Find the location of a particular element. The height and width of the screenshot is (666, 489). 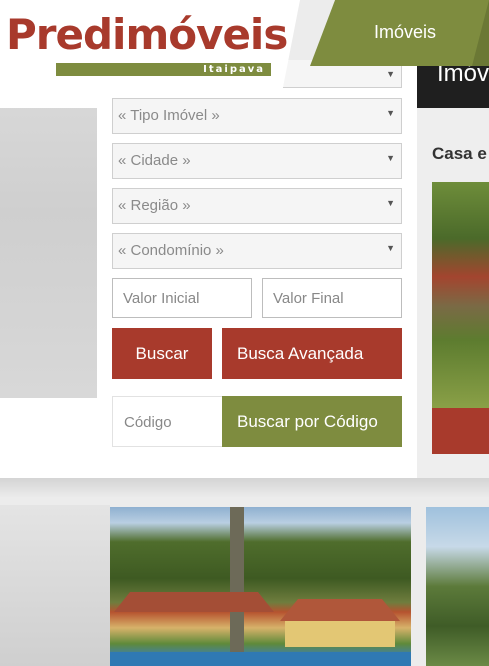

photo-wall is located at coordinates (340, 634).